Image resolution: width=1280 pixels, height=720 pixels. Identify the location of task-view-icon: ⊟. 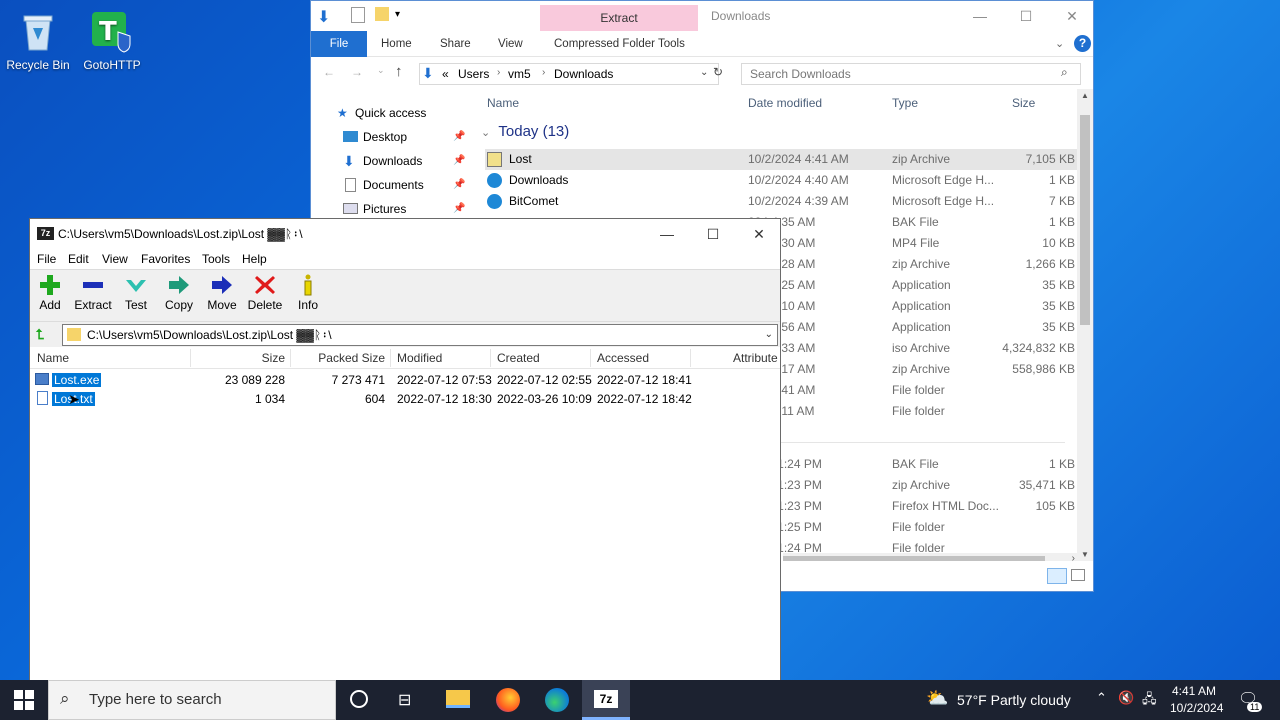
(404, 700).